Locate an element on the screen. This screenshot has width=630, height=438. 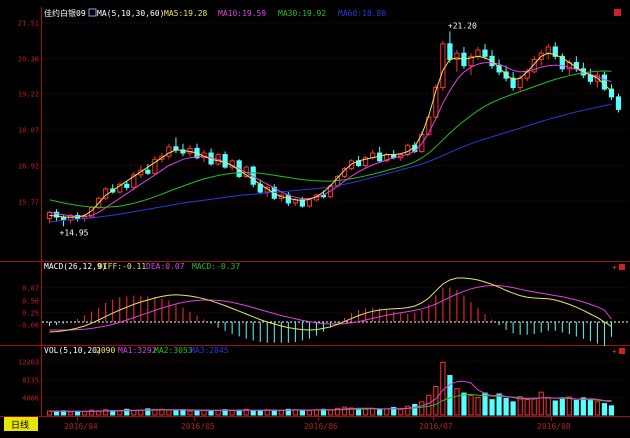
vol-axis-tick-label: 12203 is located at coordinates (28, 363).